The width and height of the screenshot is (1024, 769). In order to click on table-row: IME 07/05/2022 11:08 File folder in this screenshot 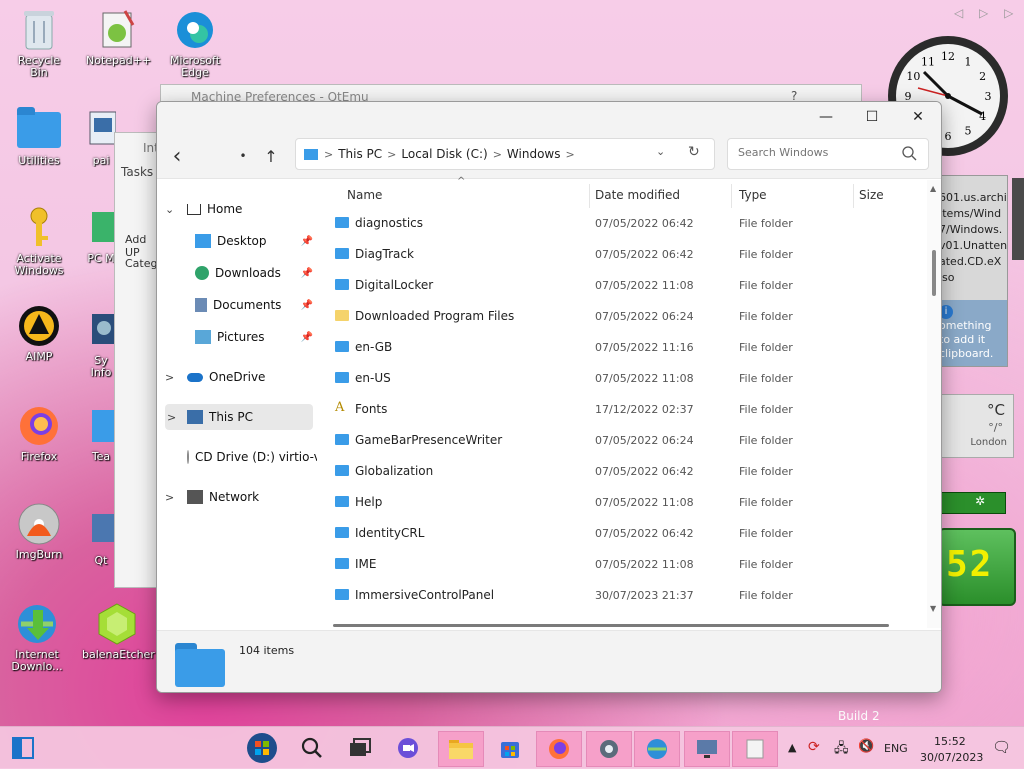, I will do `click(624, 564)`.